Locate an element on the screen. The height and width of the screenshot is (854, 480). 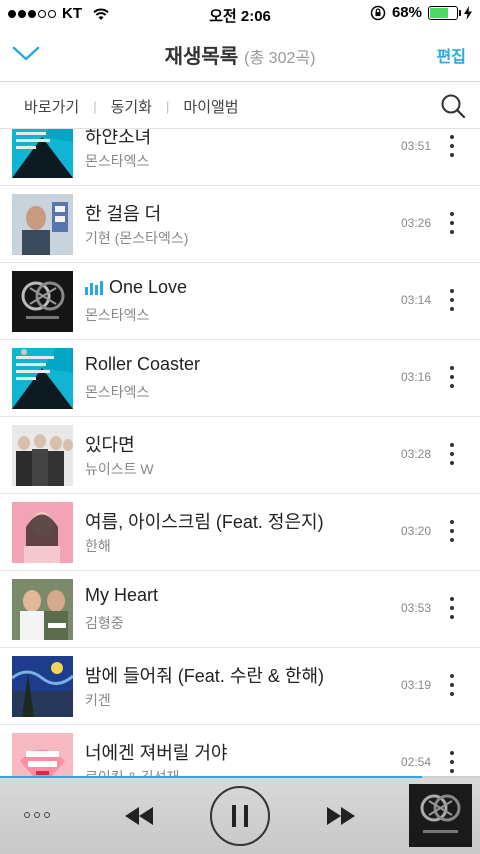
song-title: 하얀소녀 is located at coordinates (118, 139).